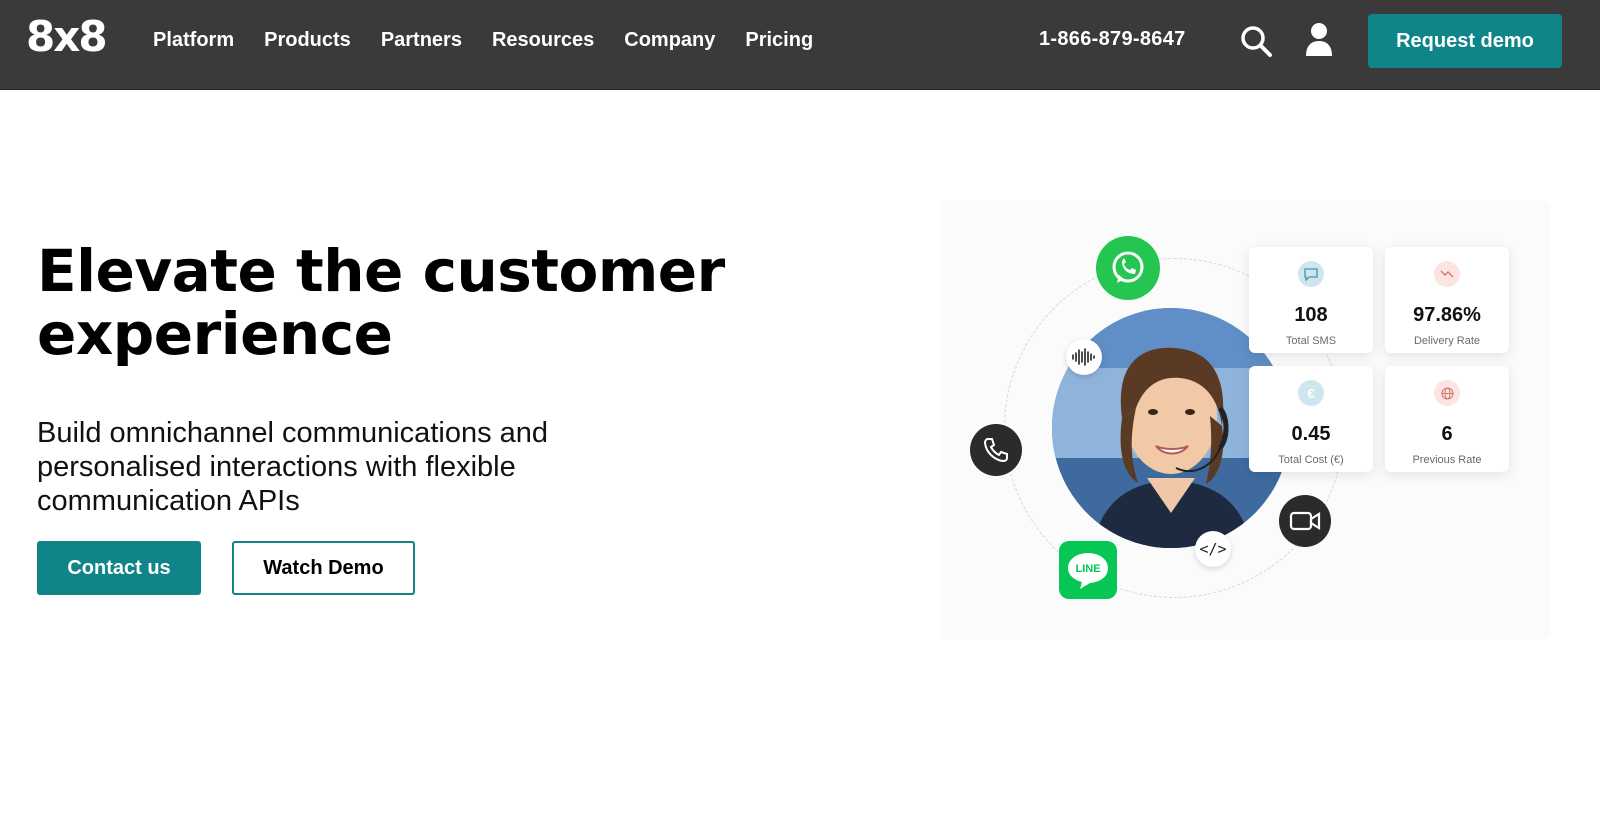 Image resolution: width=1600 pixels, height=839 pixels. I want to click on whatsapp-icon, so click(1128, 268).